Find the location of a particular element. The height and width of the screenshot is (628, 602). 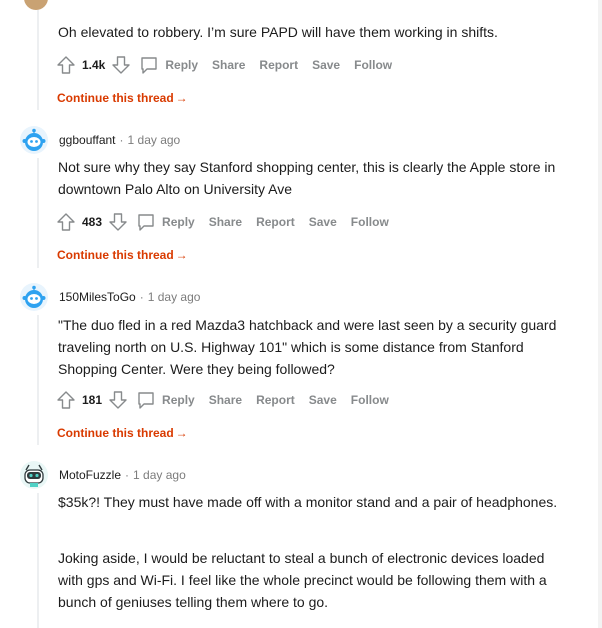

comment-actions: 1.4k Reply Share Report Save Follow is located at coordinates (225, 65).